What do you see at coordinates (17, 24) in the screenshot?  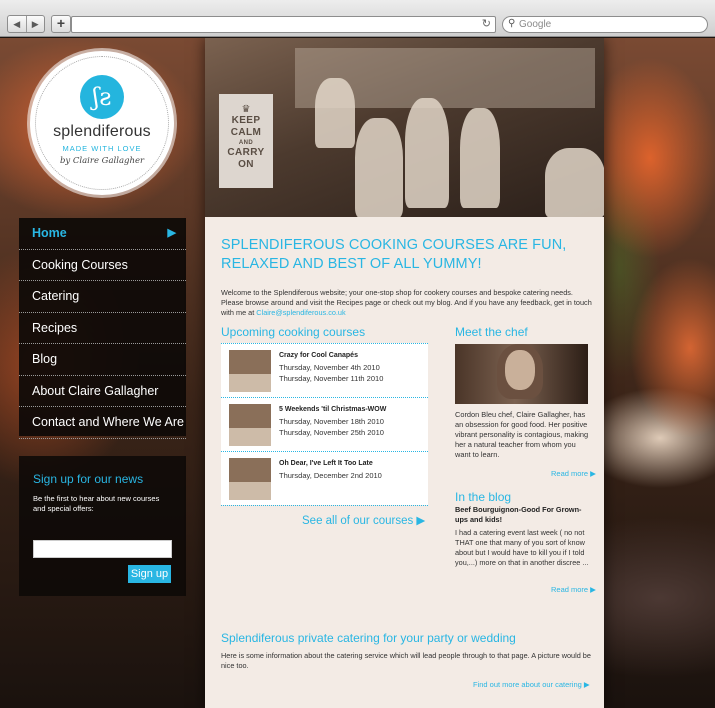 I see `back-button: ◀` at bounding box center [17, 24].